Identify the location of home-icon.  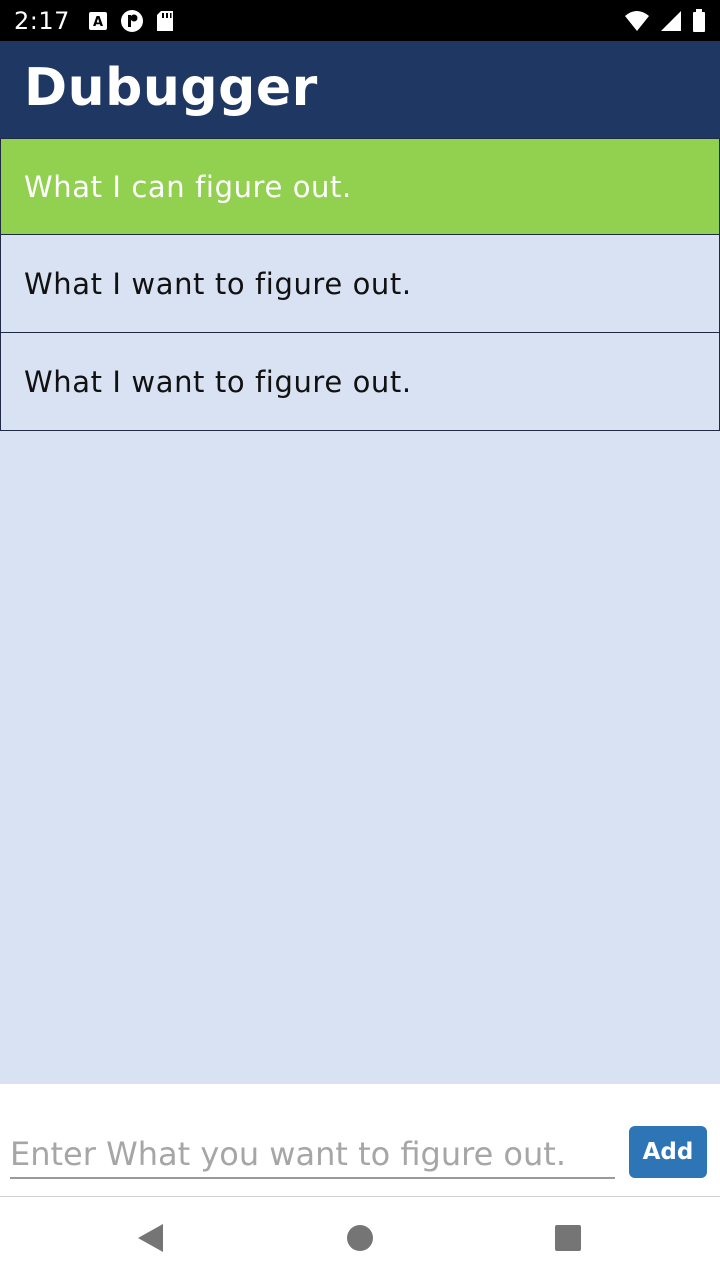
(360, 1240).